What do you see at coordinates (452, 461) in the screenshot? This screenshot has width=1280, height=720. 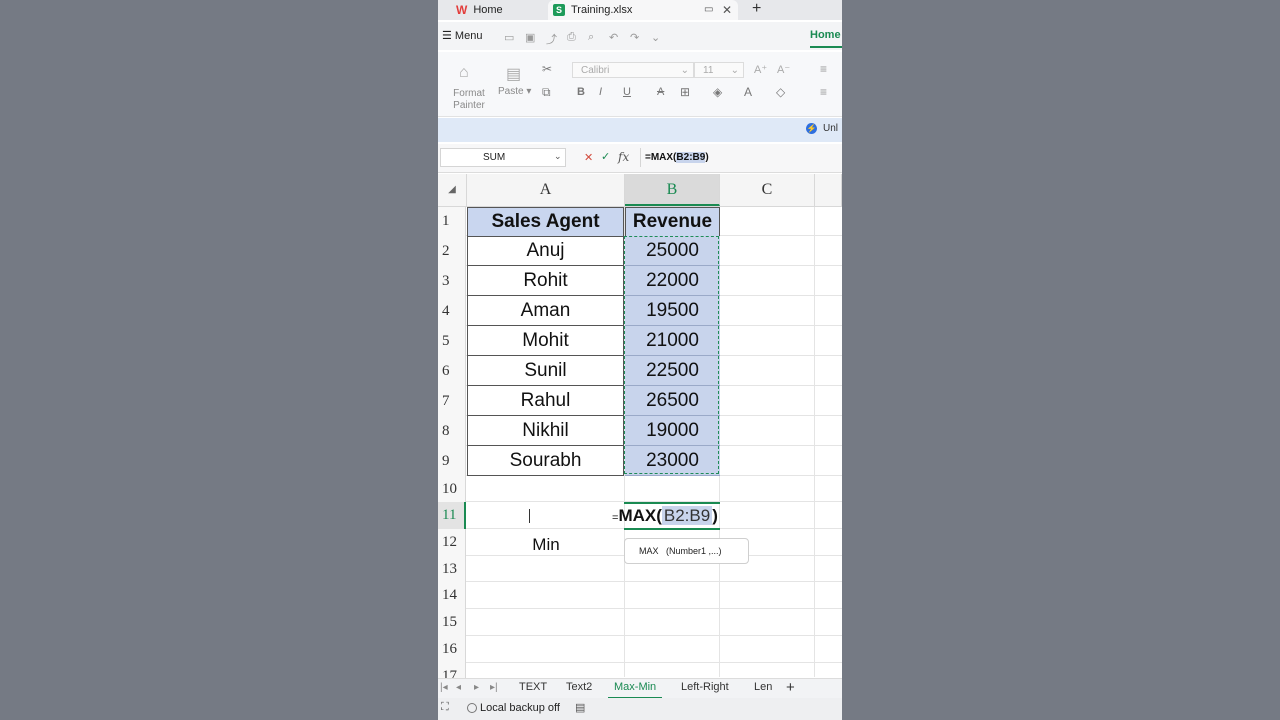 I see `row-header: 9` at bounding box center [452, 461].